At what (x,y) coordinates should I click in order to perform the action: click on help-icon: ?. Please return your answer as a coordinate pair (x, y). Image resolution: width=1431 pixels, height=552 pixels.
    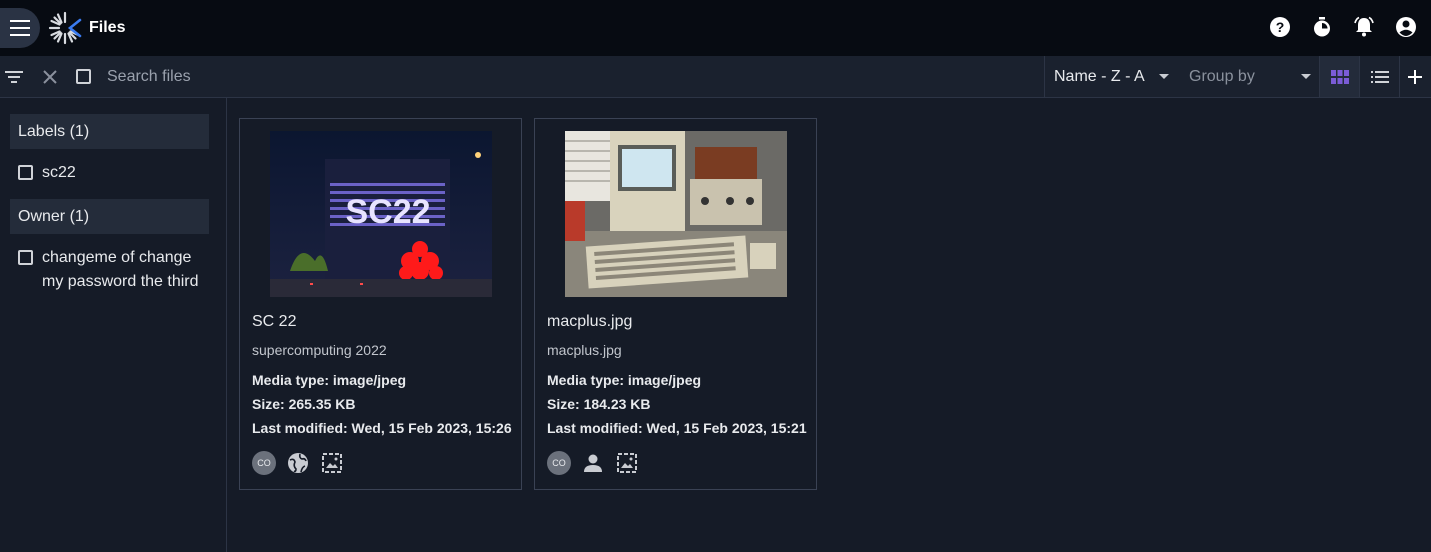
    Looking at the image, I should click on (1280, 27).